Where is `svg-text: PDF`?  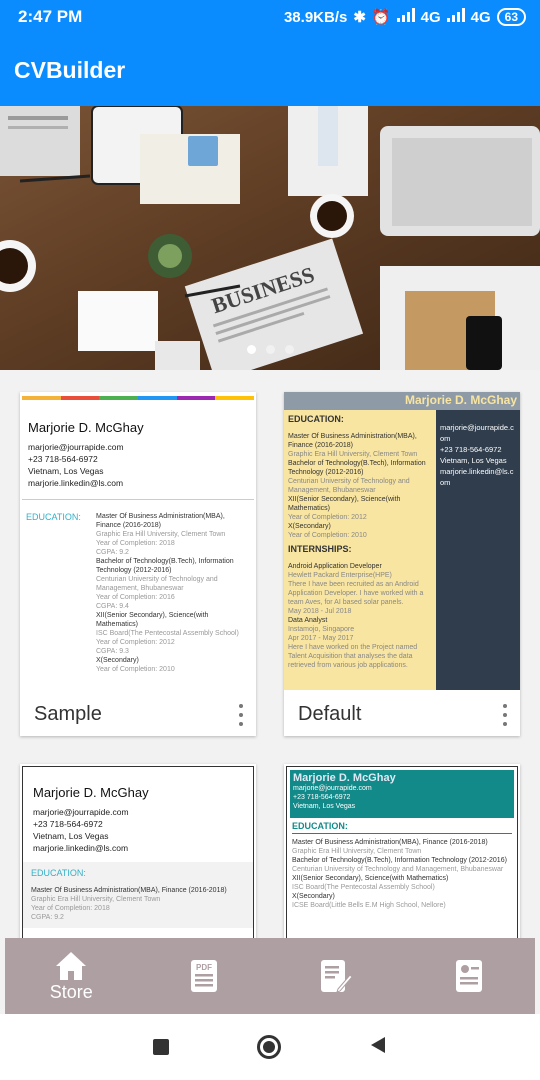
svg-text: PDF is located at coordinates (204, 967).